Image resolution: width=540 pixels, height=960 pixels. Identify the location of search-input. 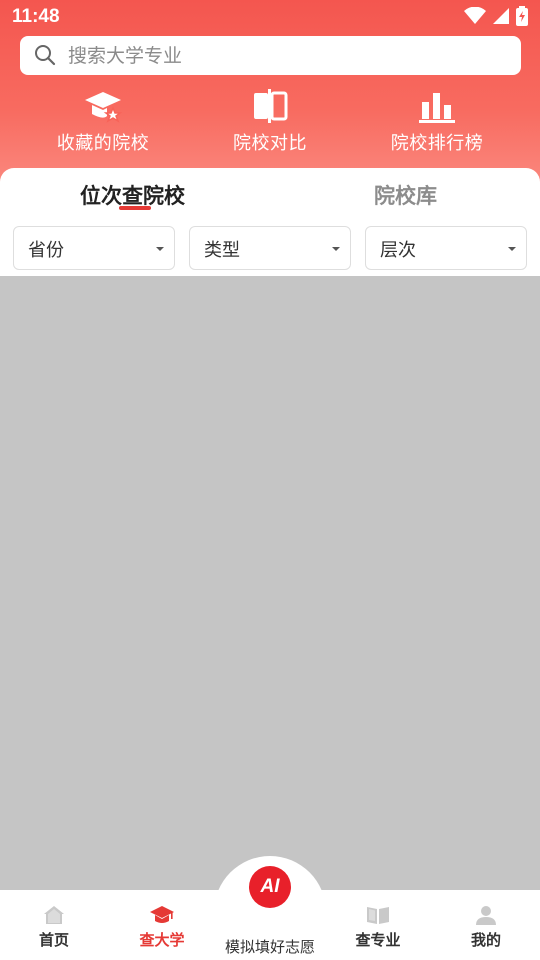
(288, 55).